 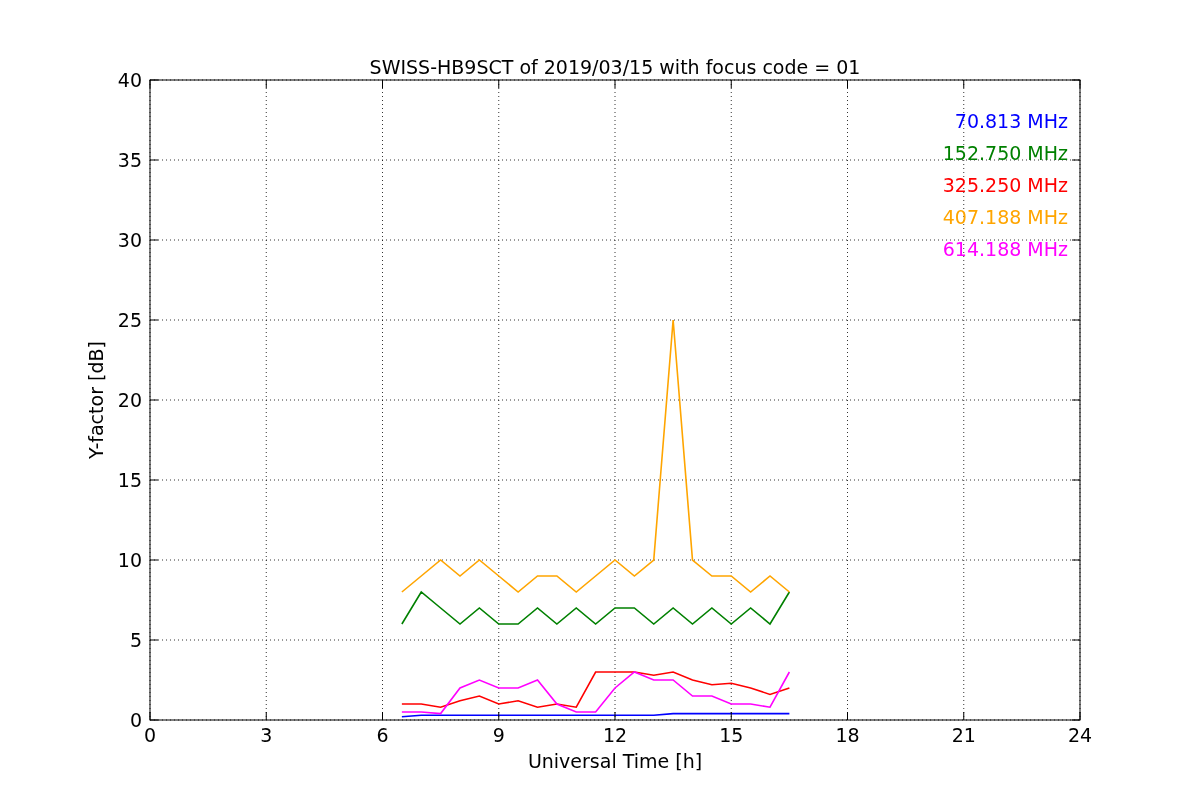 What do you see at coordinates (129, 80) in the screenshot?
I see `y-tick-label: 40` at bounding box center [129, 80].